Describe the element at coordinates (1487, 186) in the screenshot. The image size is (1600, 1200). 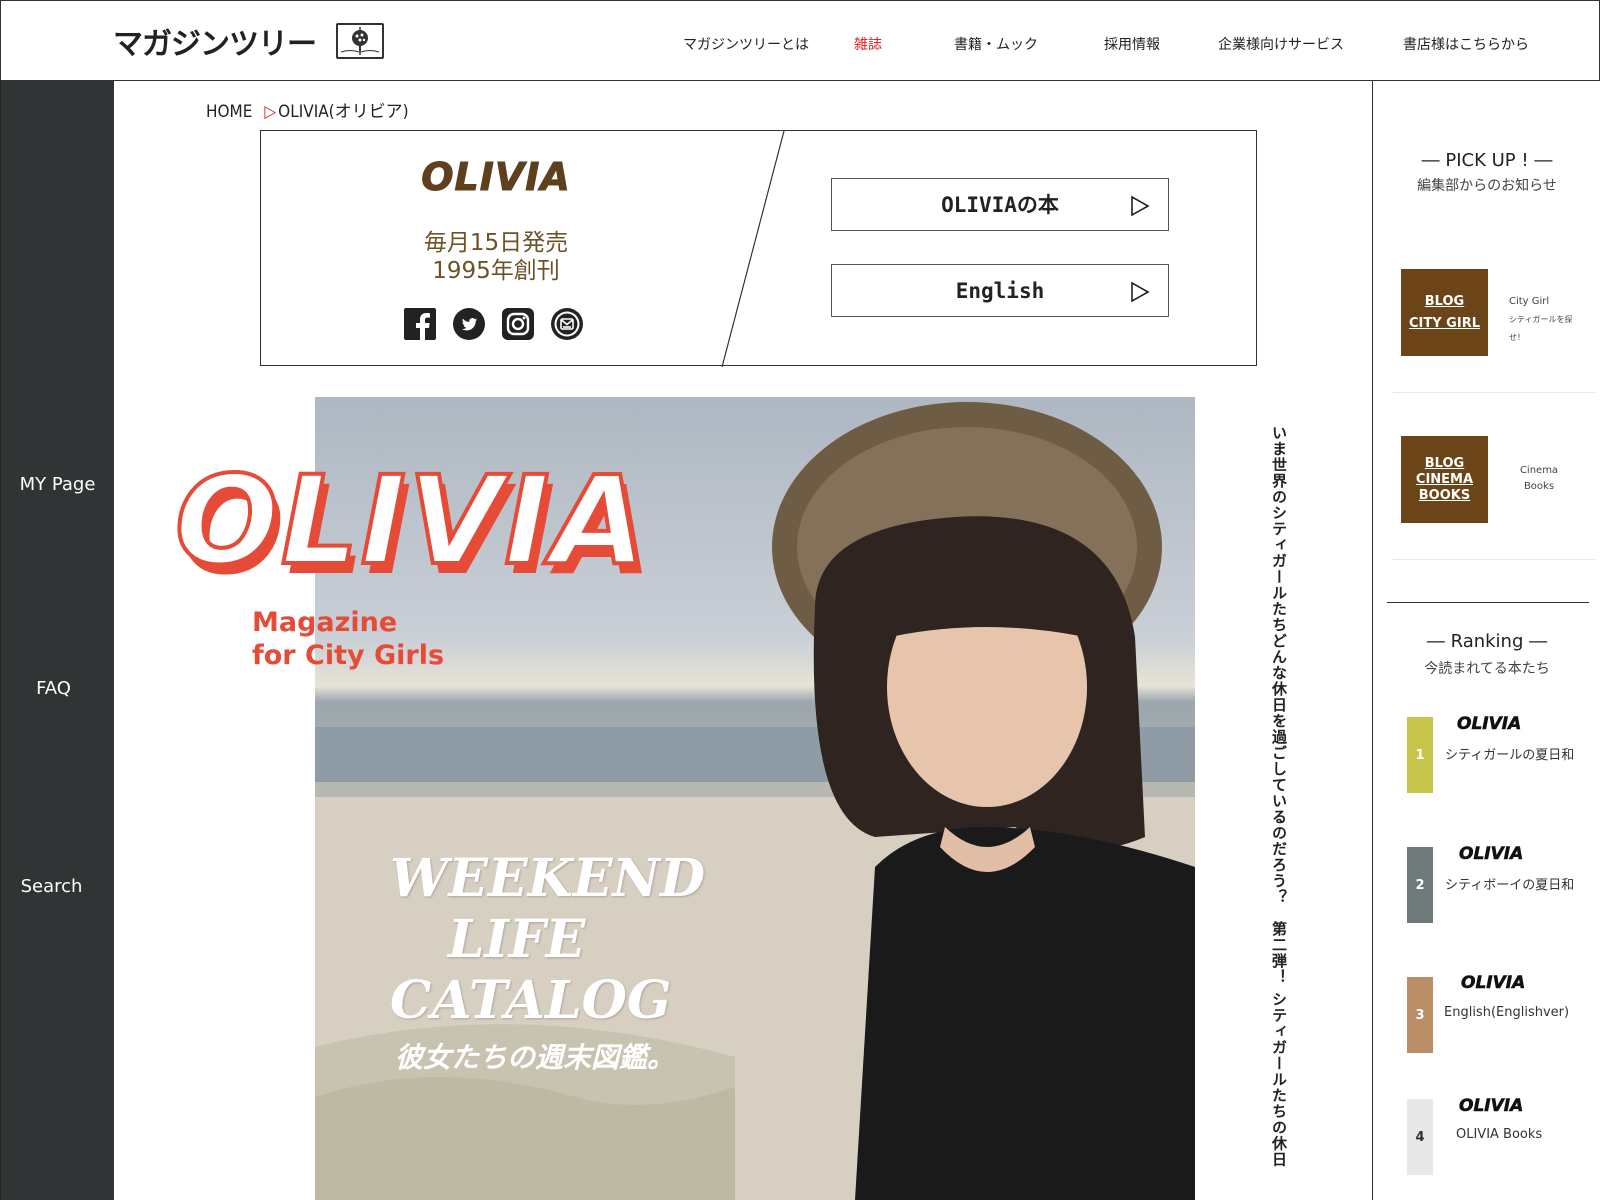
I see `pickup-subtitle: 編集部からのお知らせ` at that location.